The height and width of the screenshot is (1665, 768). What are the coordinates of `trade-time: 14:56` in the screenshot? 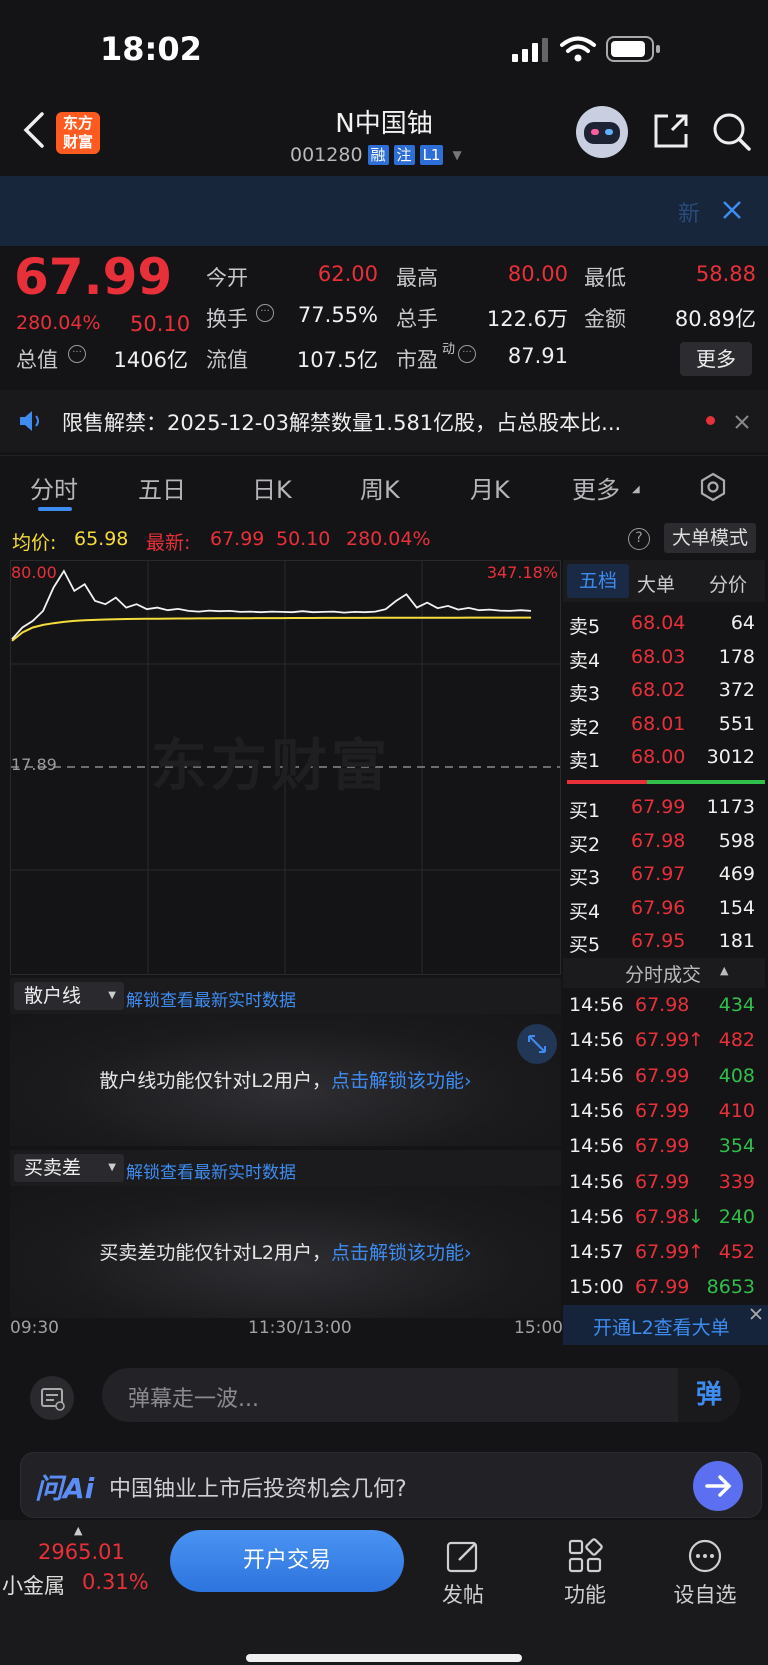 It's located at (596, 1181).